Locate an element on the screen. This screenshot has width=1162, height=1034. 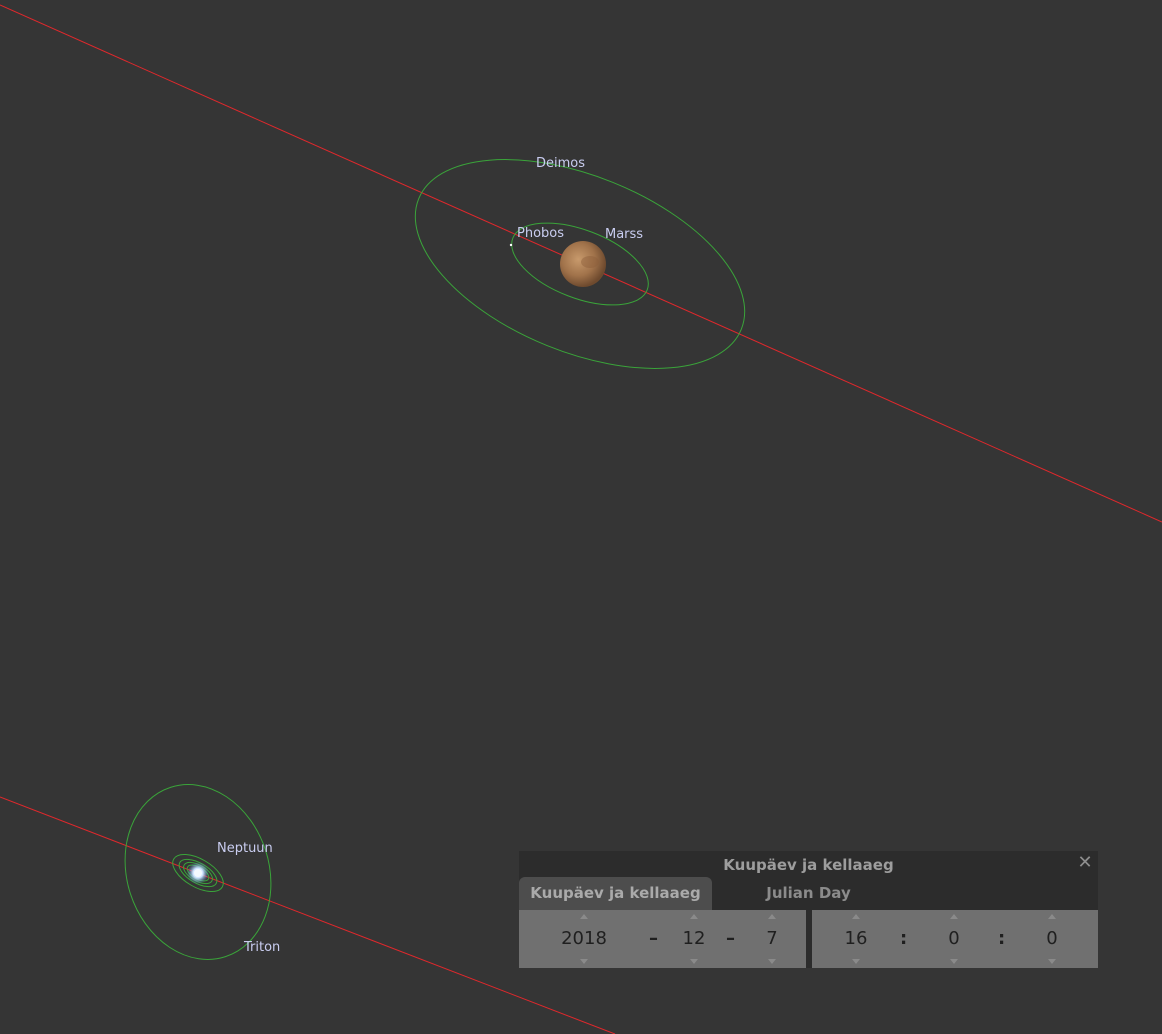
date-panel: 2018 – 12 – 7 is located at coordinates (662, 939).